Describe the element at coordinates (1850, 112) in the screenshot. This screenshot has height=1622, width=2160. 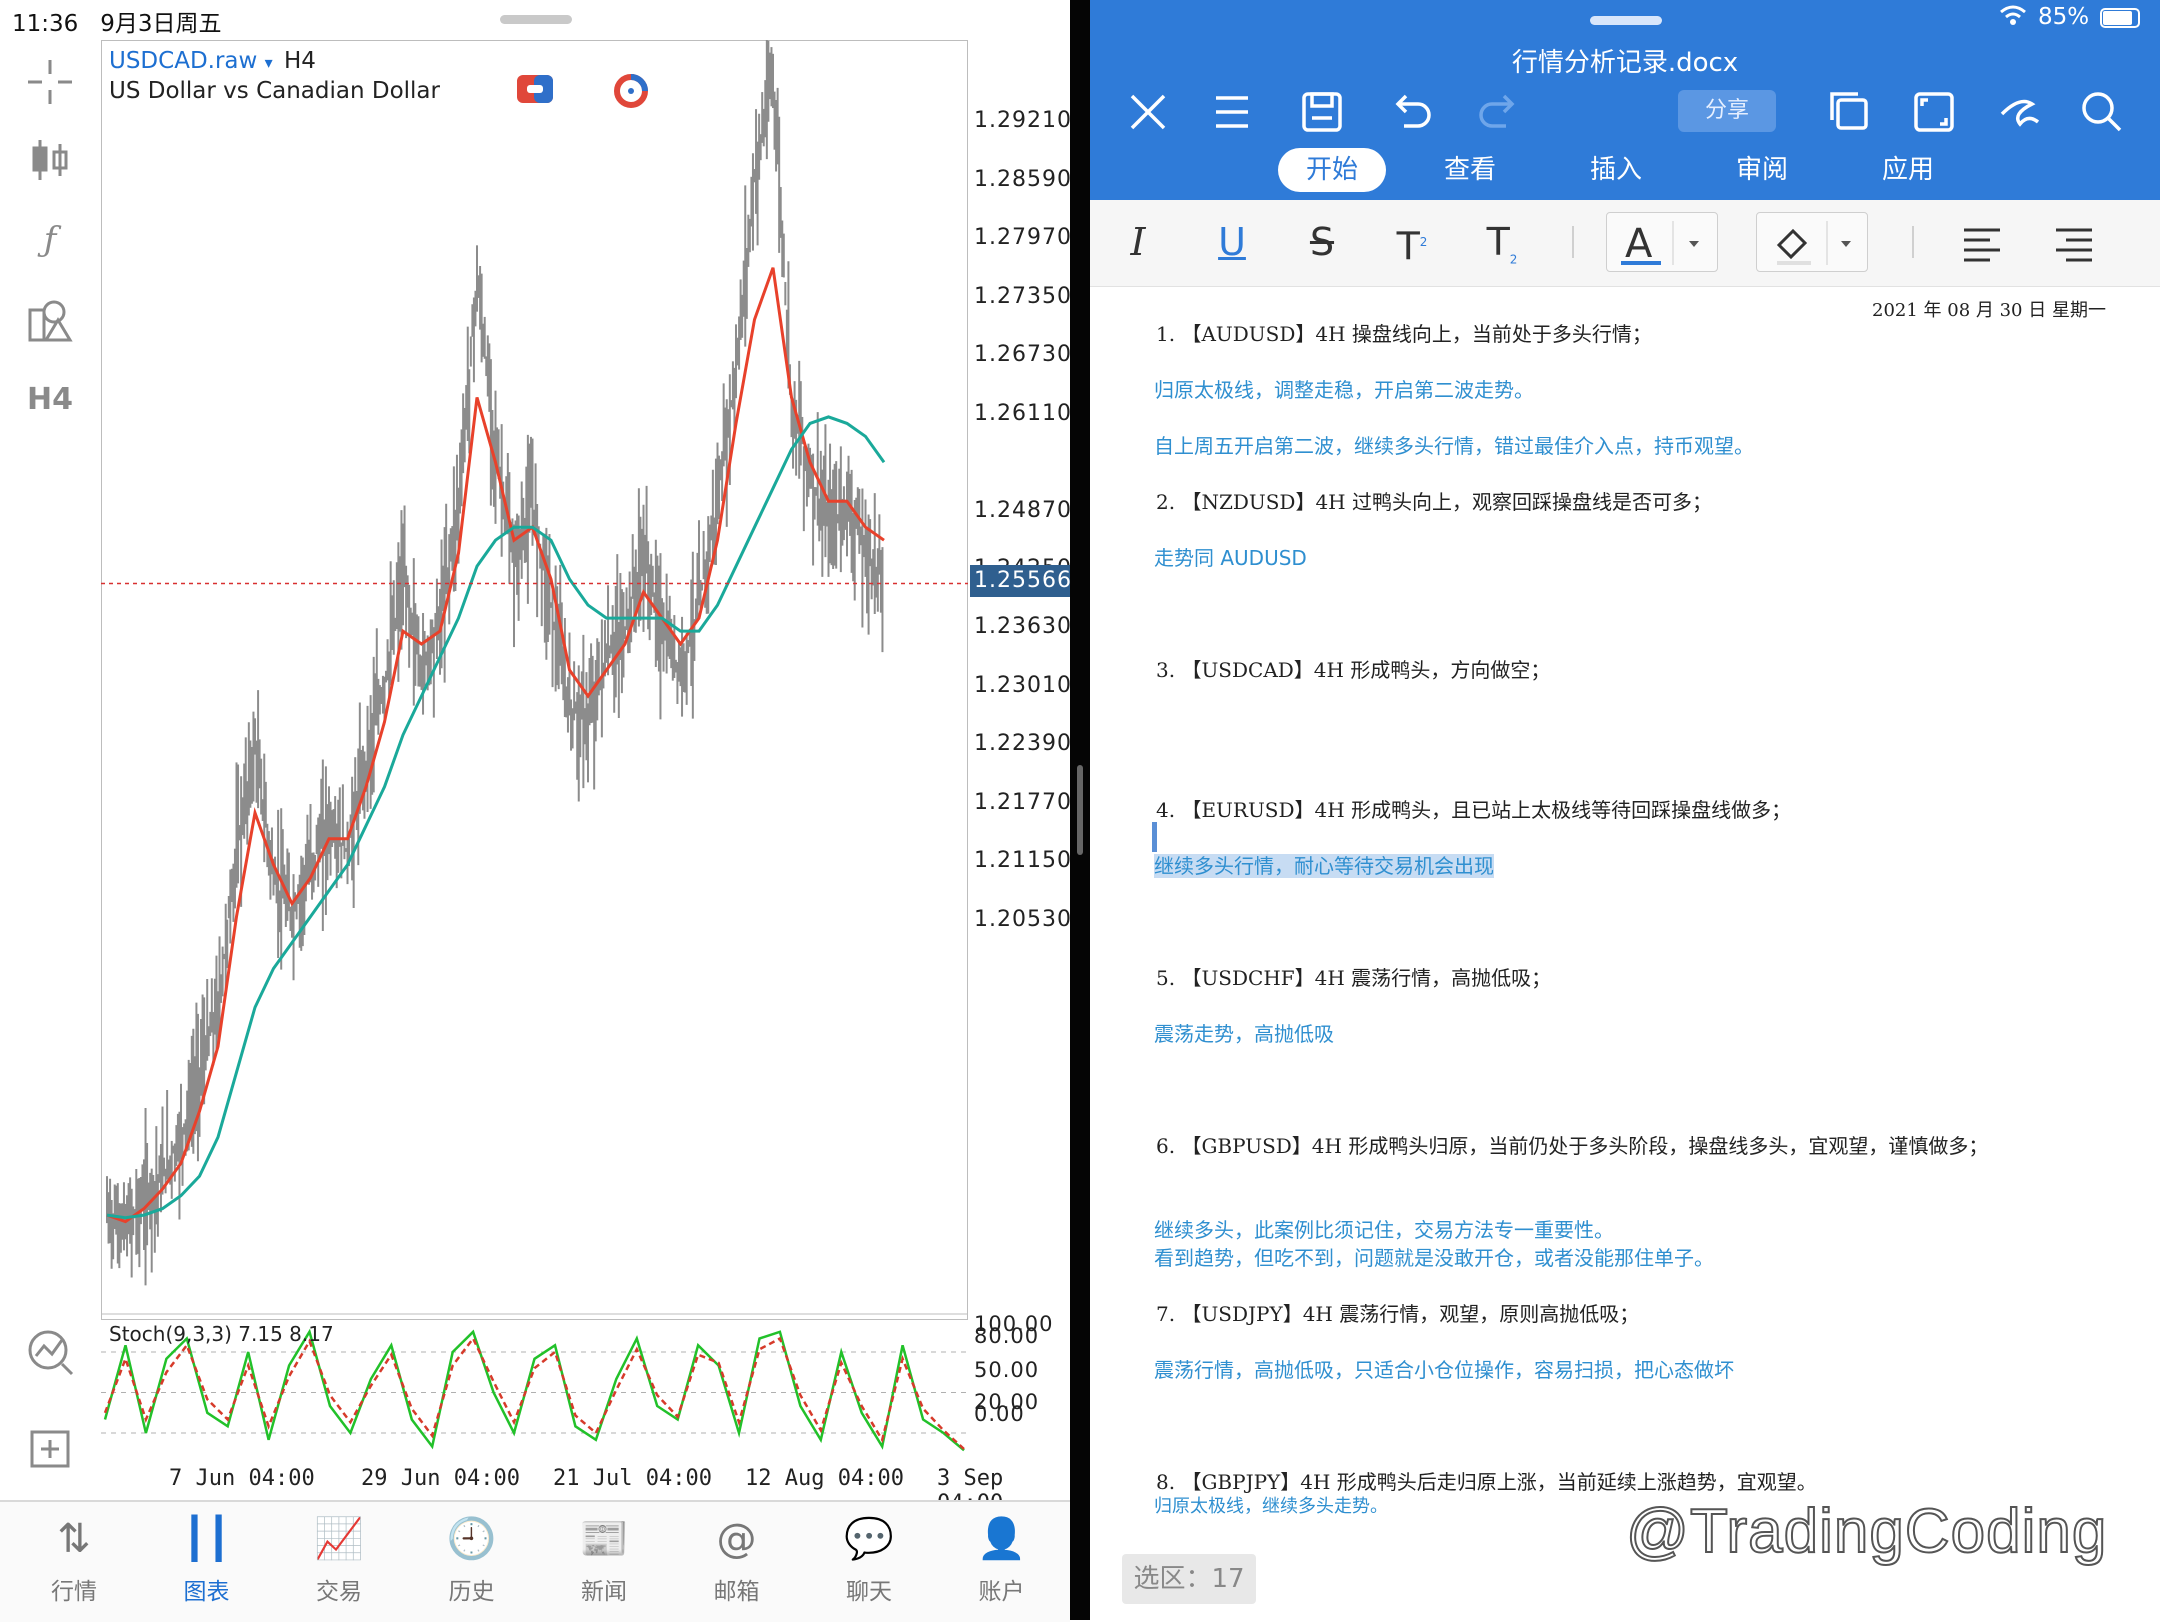
I see `copy-pages-icon` at that location.